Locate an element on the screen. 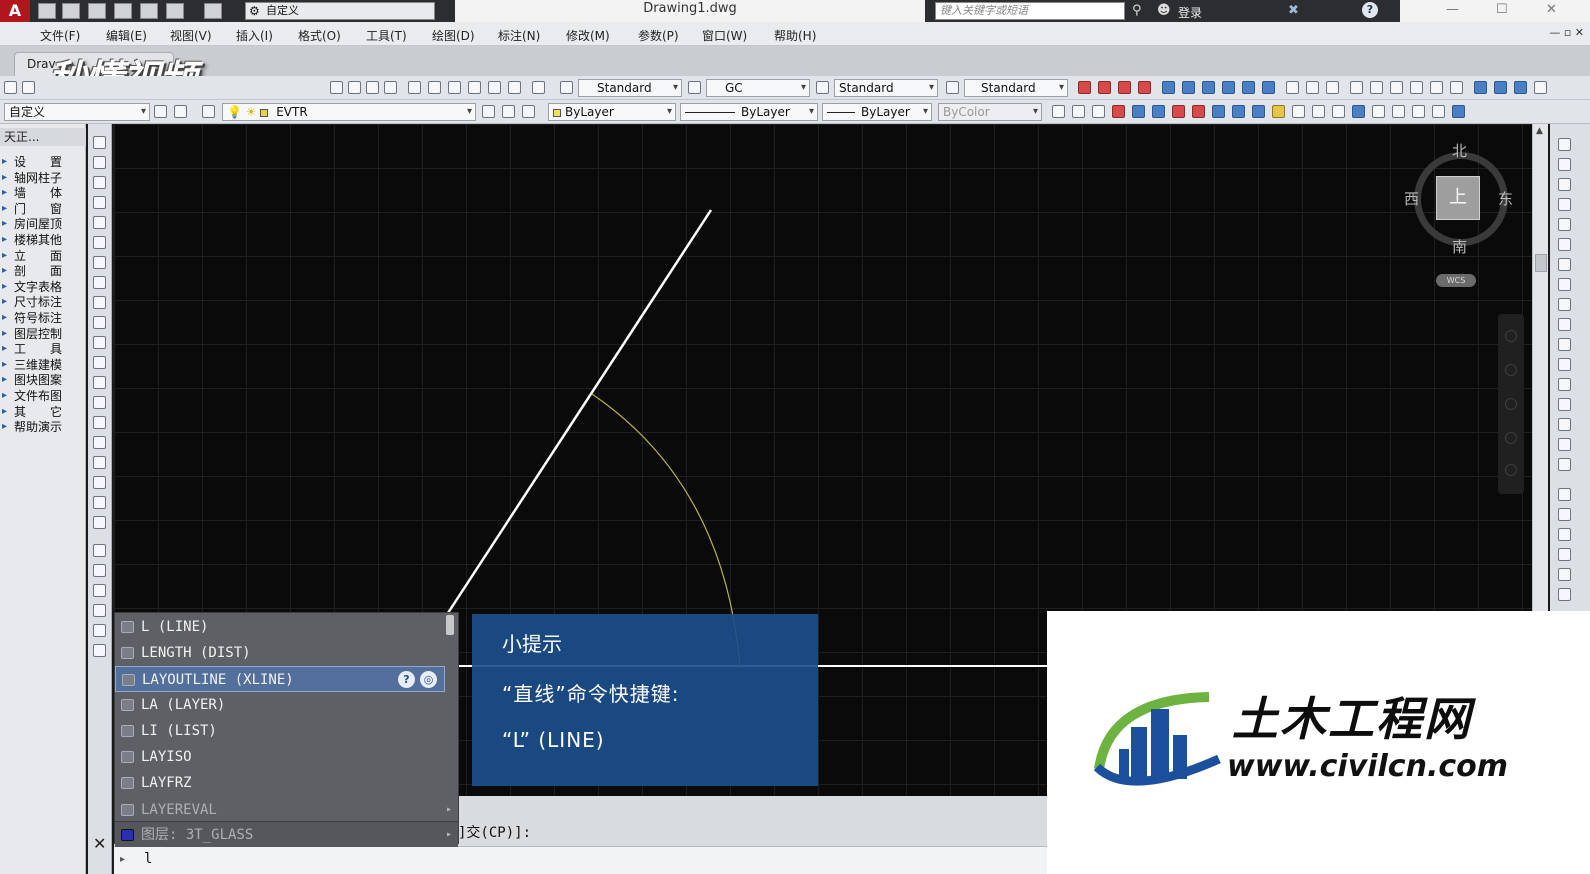  tianzheng-menu-item: 墙 体 is located at coordinates (43, 193).